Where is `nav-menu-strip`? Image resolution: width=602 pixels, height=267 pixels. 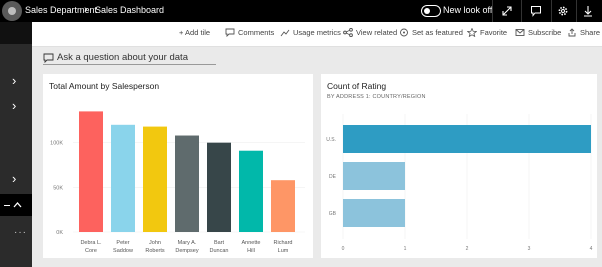
nav-menu-strip is located at coordinates (16, 33).